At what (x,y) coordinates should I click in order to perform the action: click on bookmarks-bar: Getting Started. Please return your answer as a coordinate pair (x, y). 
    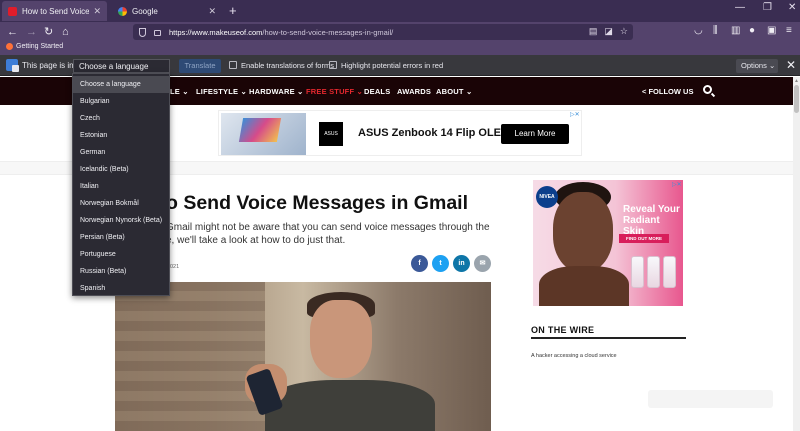
    Looking at the image, I should click on (400, 48).